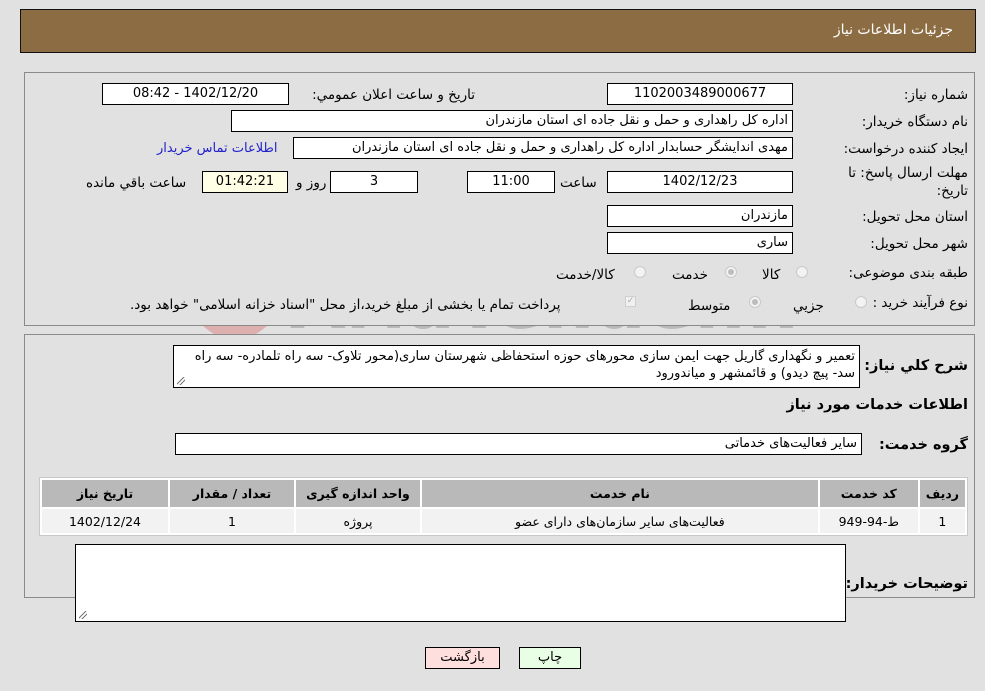 The height and width of the screenshot is (691, 985). Describe the element at coordinates (578, 183) in the screenshot. I see `deadline-time-label: ساعت` at that location.